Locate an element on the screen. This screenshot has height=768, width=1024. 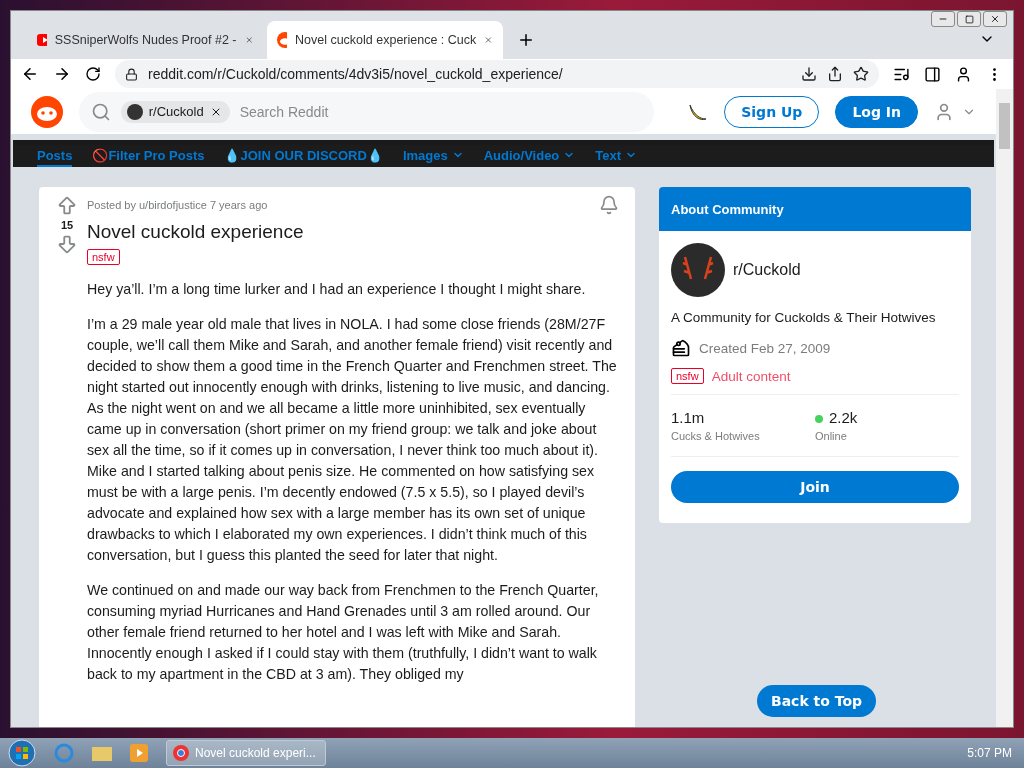
nav-tab: Posts is located at coordinates (55, 156).